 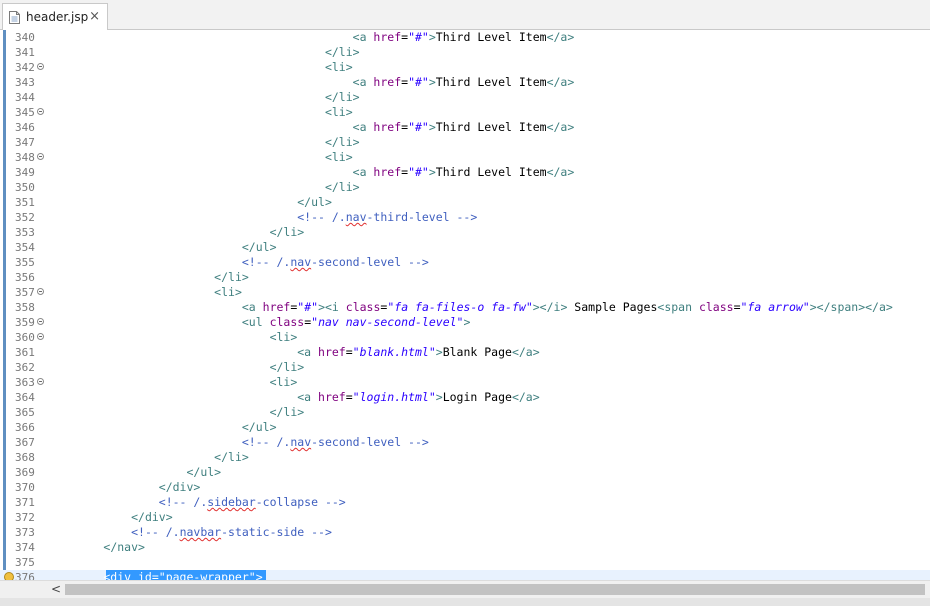 What do you see at coordinates (465, 427) in the screenshot?
I see `code-line: 366 </ul>` at bounding box center [465, 427].